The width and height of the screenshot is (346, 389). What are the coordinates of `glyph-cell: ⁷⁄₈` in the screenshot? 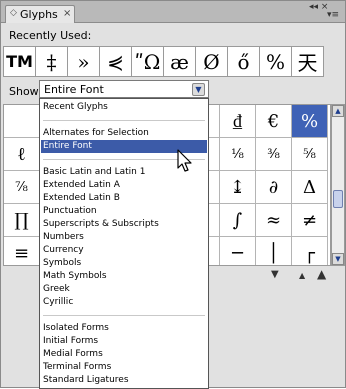 It's located at (22, 187).